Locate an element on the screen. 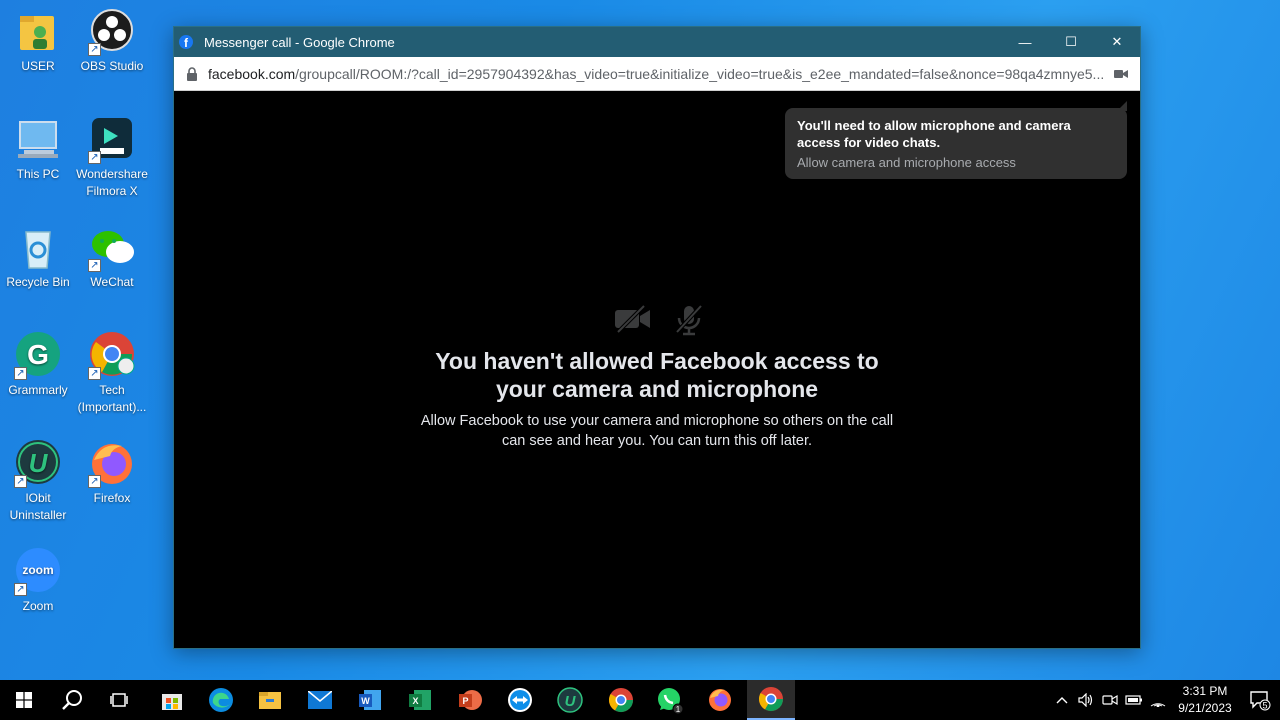 The height and width of the screenshot is (720, 1280). start-button is located at coordinates (24, 700).